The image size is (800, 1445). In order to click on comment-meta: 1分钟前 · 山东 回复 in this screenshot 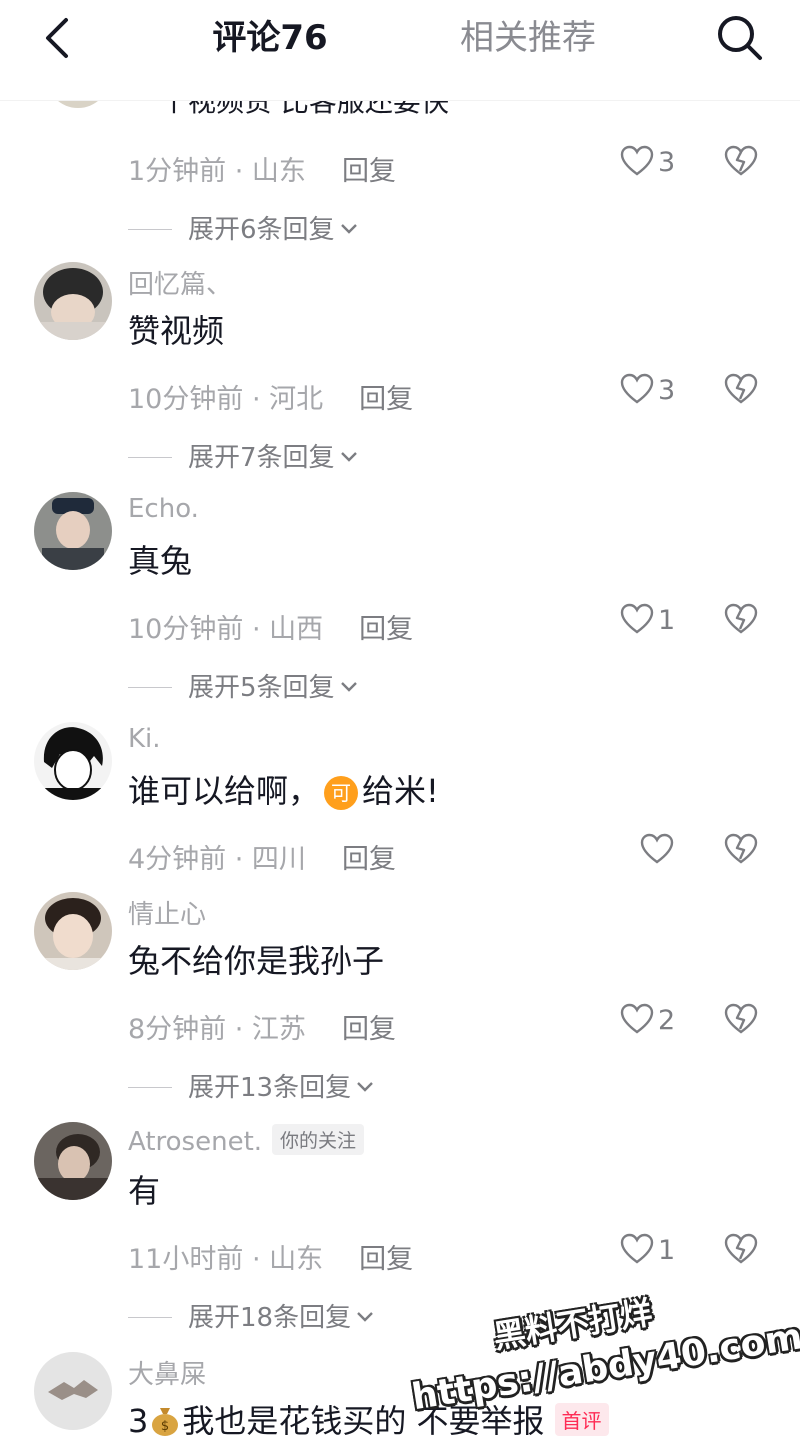, I will do `click(262, 168)`.